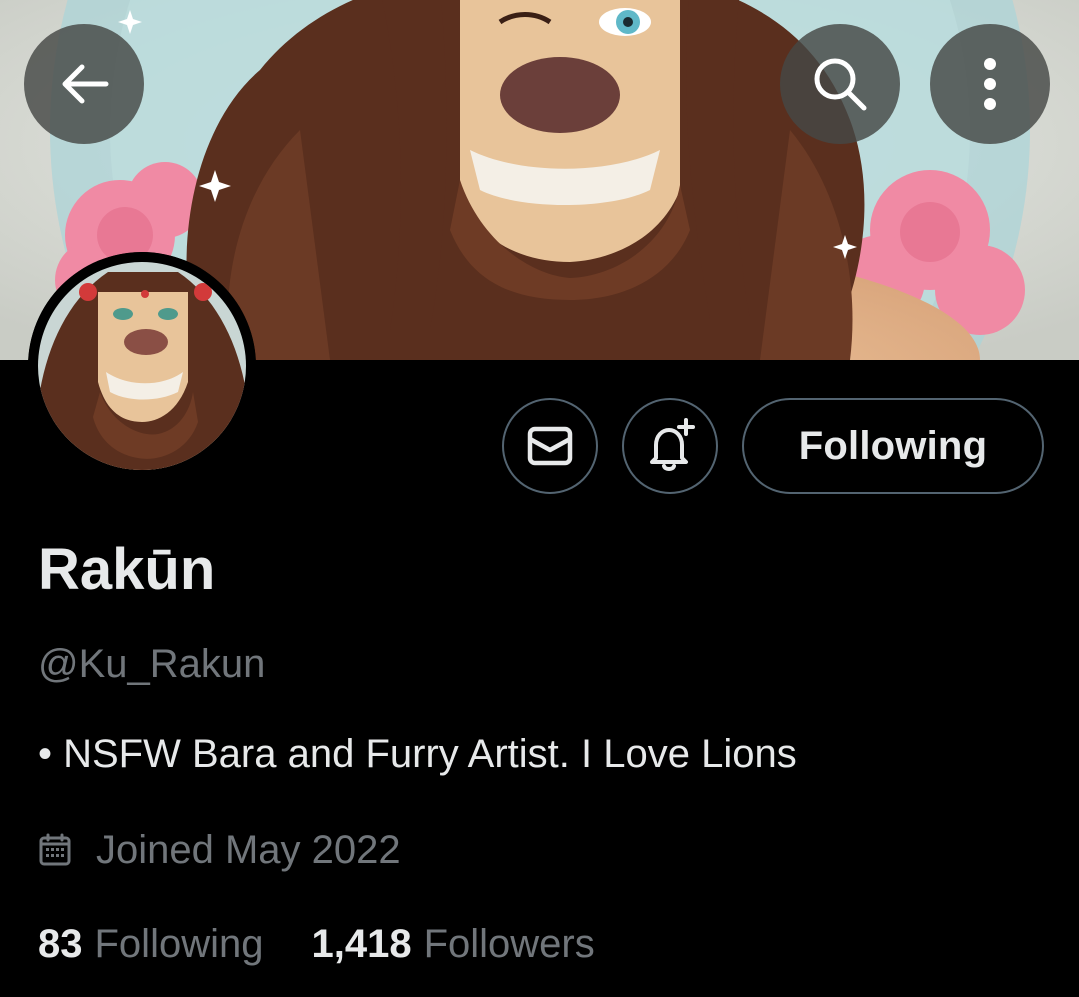  I want to click on following-count: 83, so click(60, 944).